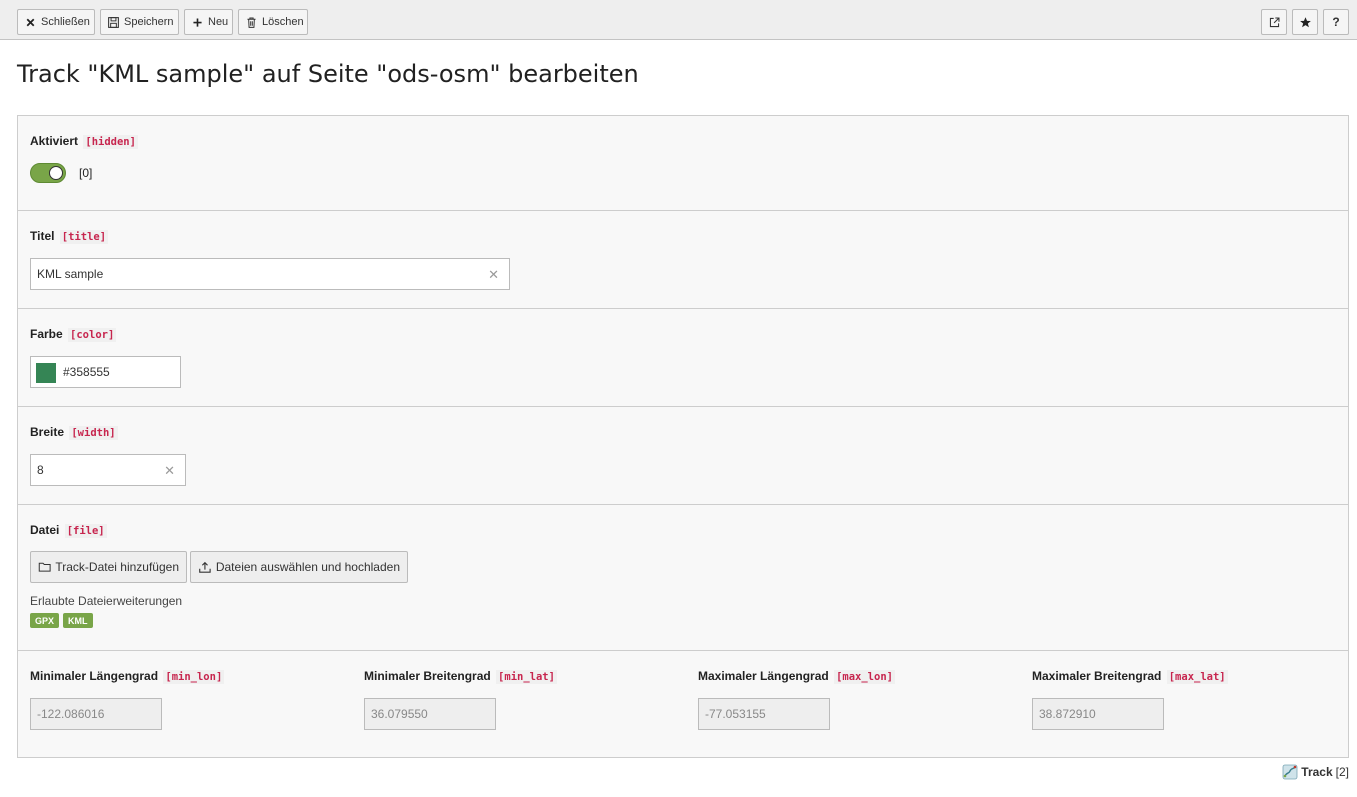 This screenshot has height=797, width=1357. Describe the element at coordinates (1342, 772) in the screenshot. I see `record-uid: [2]` at that location.